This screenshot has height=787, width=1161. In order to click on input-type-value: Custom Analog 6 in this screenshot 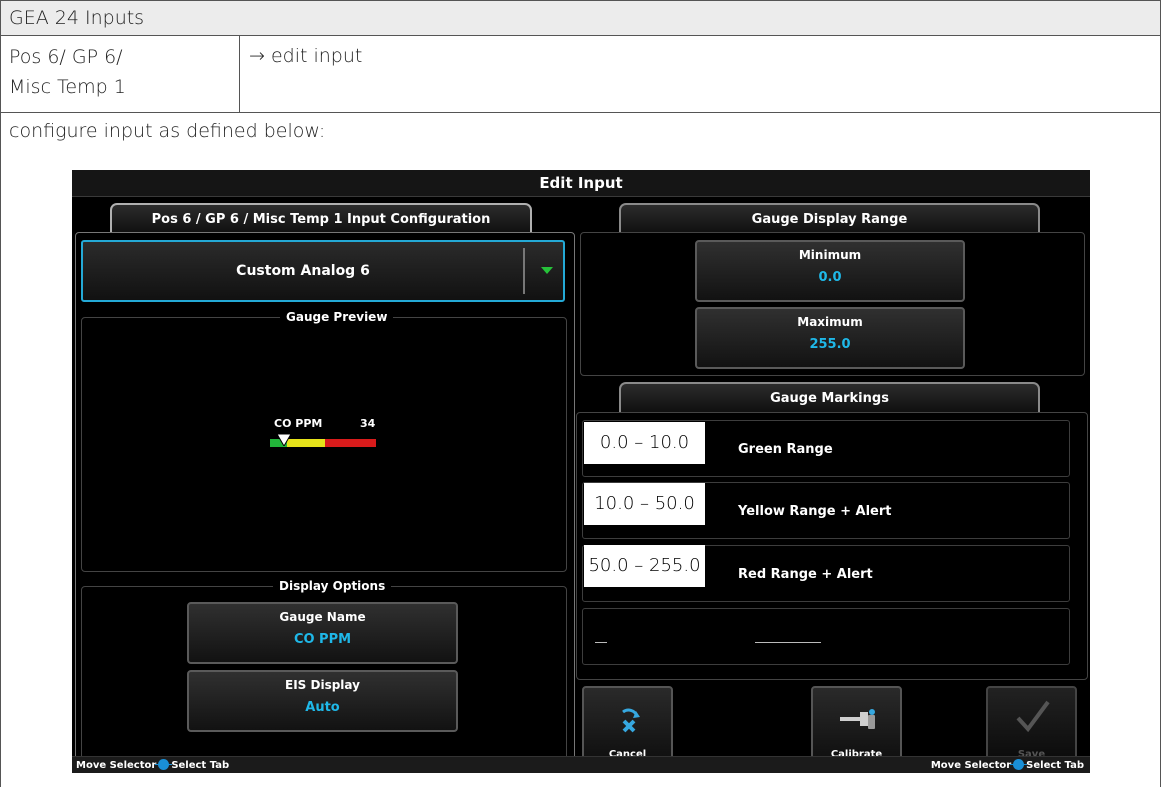, I will do `click(303, 271)`.